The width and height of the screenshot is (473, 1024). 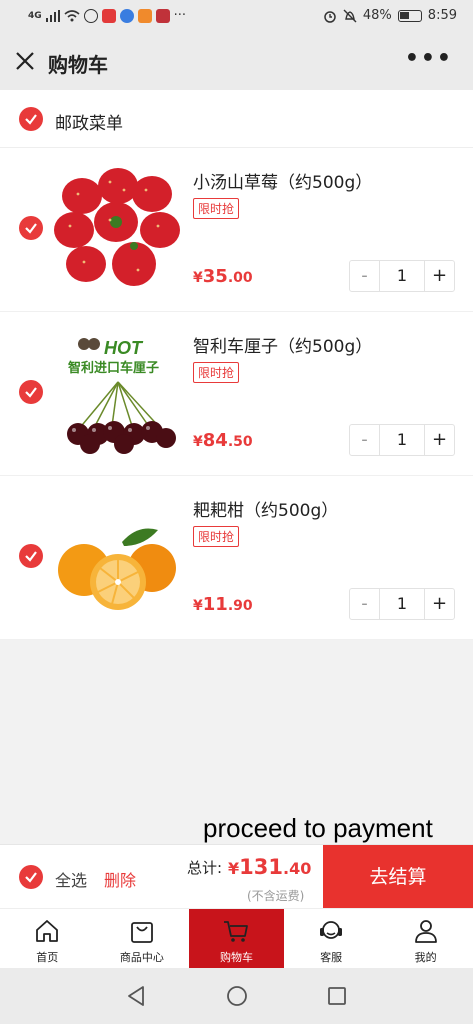 I want to click on tab-mine: 我的, so click(x=425, y=938).